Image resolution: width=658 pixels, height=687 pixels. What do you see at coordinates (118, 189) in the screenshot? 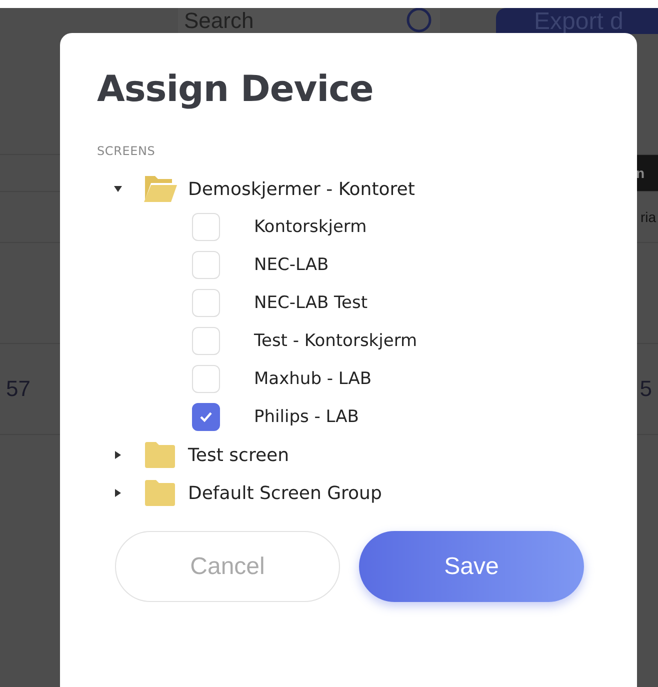
I see `caret-down-icon` at bounding box center [118, 189].